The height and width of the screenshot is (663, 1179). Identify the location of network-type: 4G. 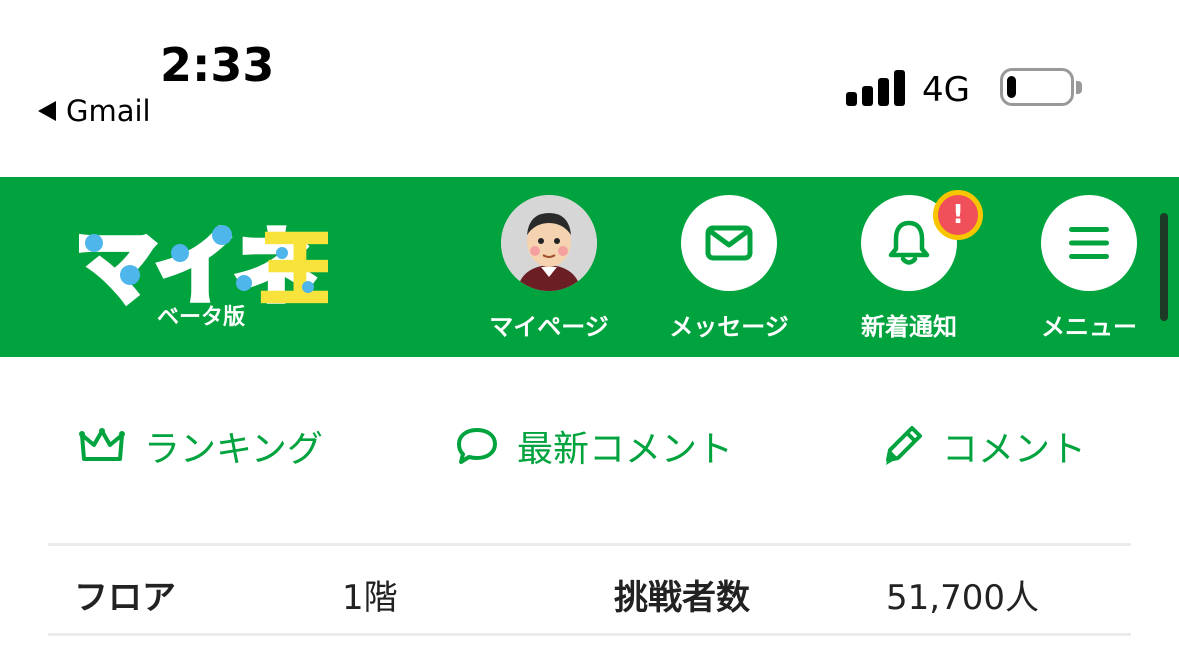
(946, 90).